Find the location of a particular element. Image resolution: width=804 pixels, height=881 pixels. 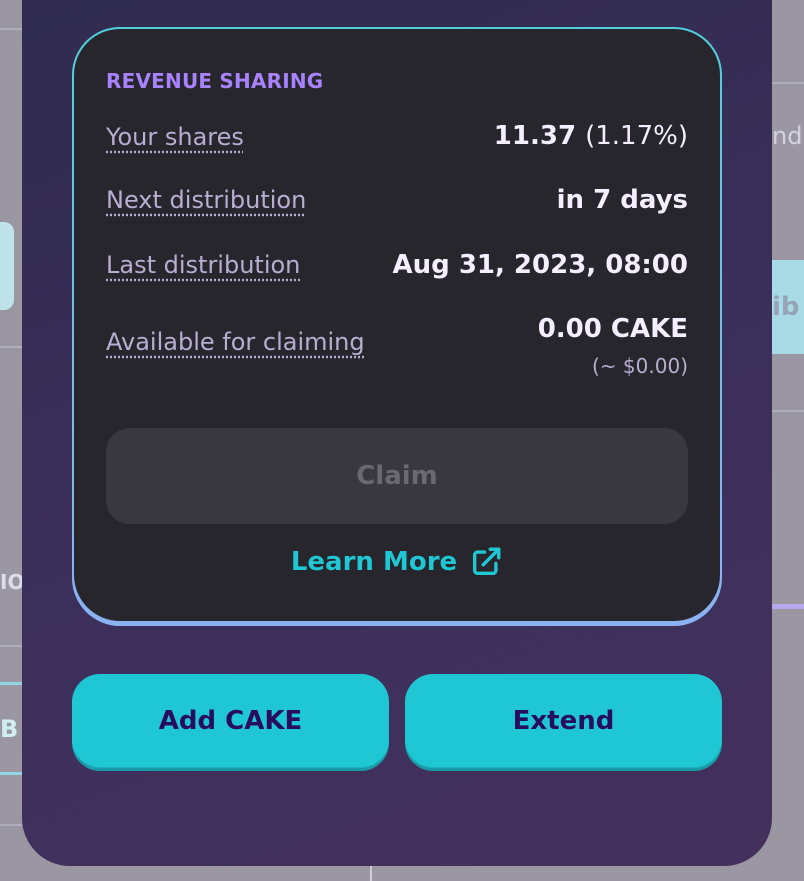

shares-amount: 11.37 is located at coordinates (535, 136).